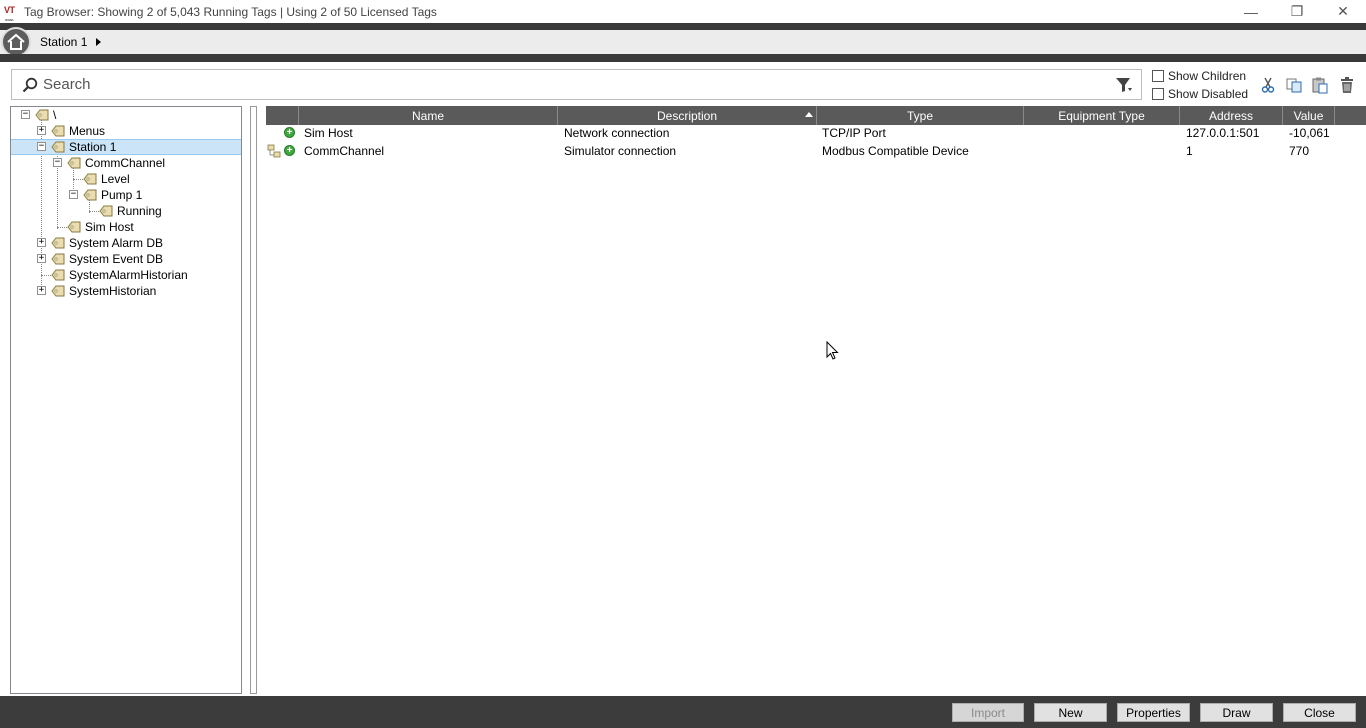  What do you see at coordinates (113, 291) in the screenshot?
I see `tree-item-label: SystemHistorian` at bounding box center [113, 291].